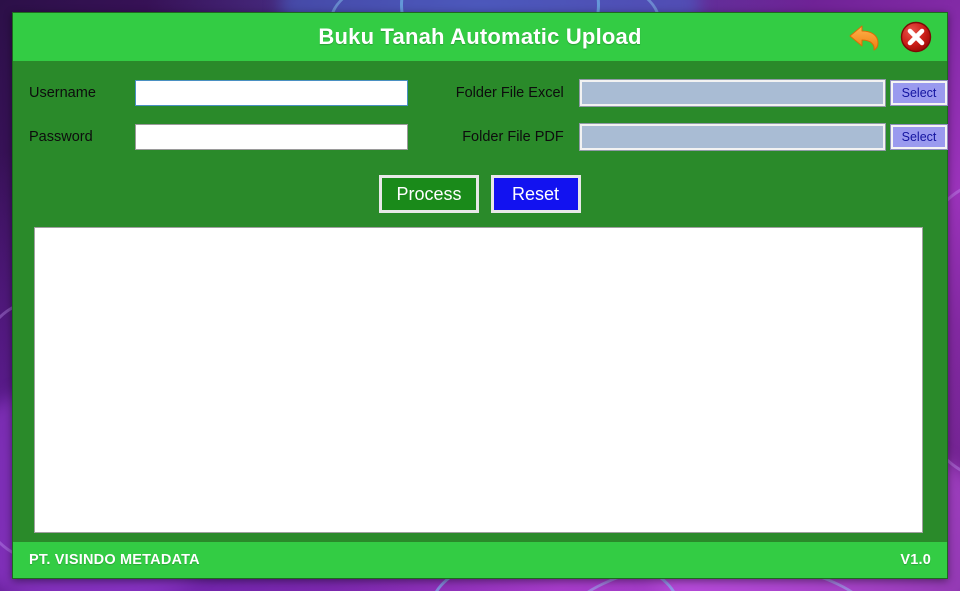 The image size is (960, 591). Describe the element at coordinates (62, 93) in the screenshot. I see `username-label: Username` at that location.